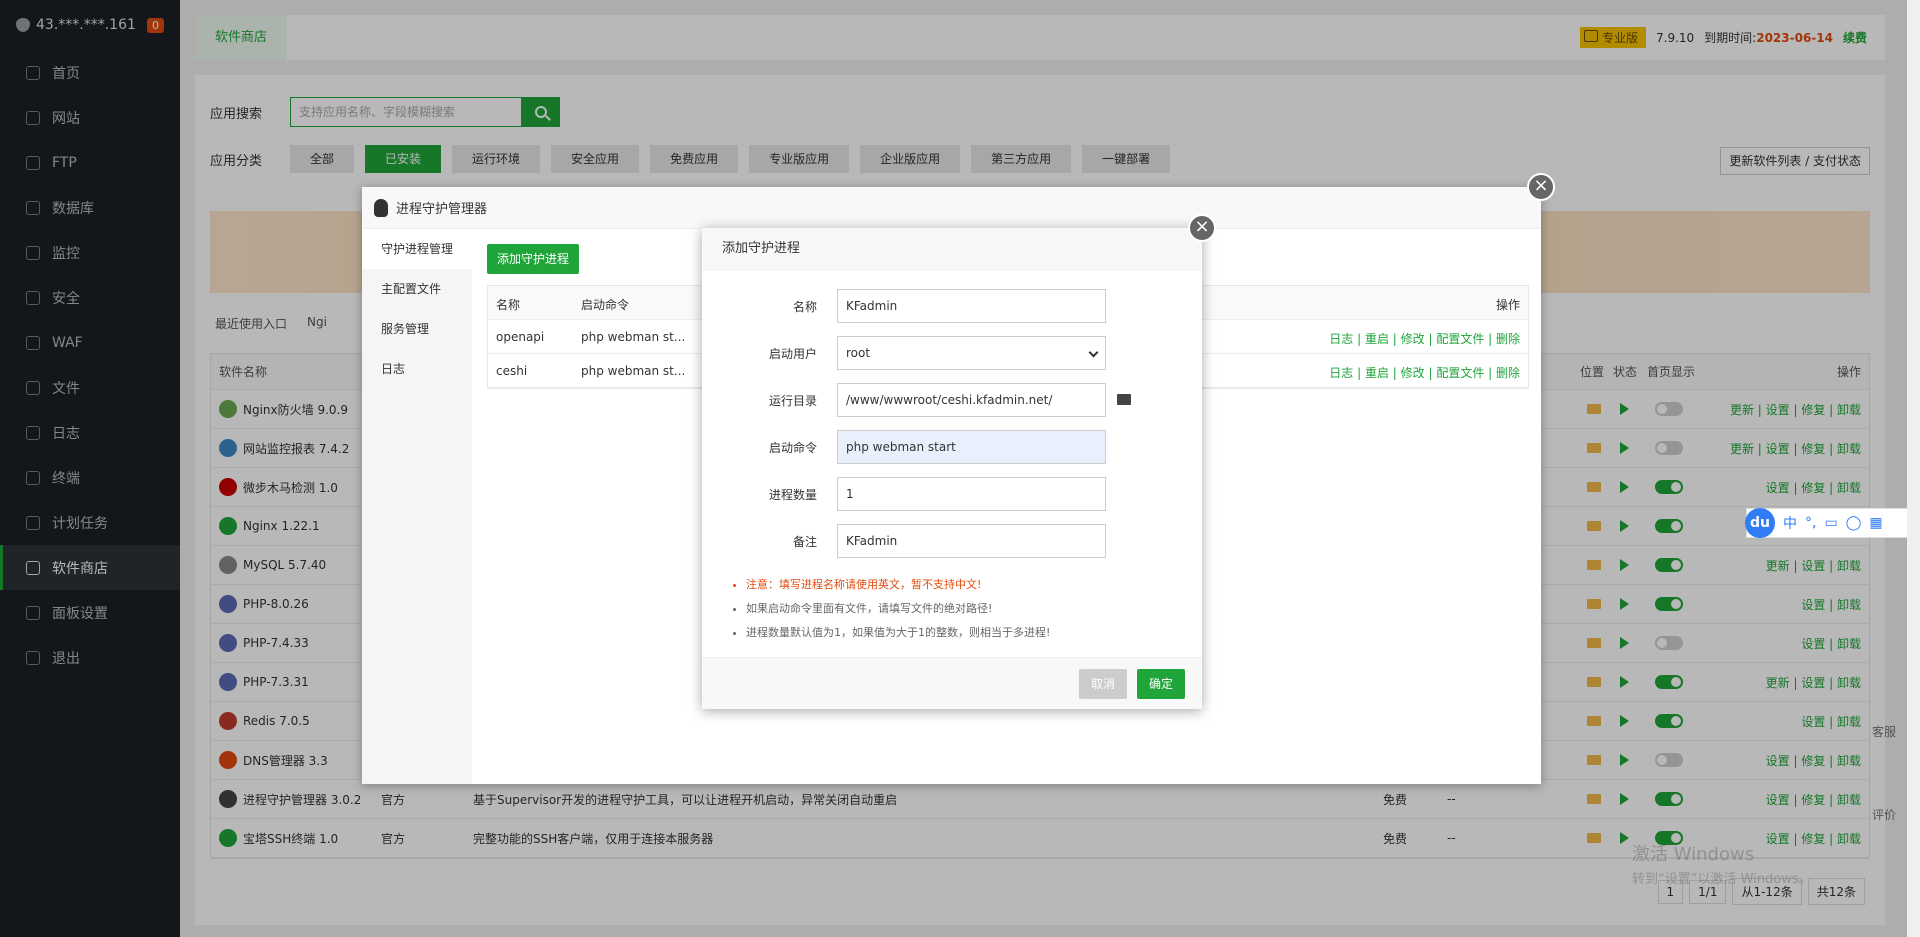  What do you see at coordinates (417, 506) in the screenshot?
I see `supervisor-menu: 守护进程管理 主配置文件 服务管理 日志` at bounding box center [417, 506].